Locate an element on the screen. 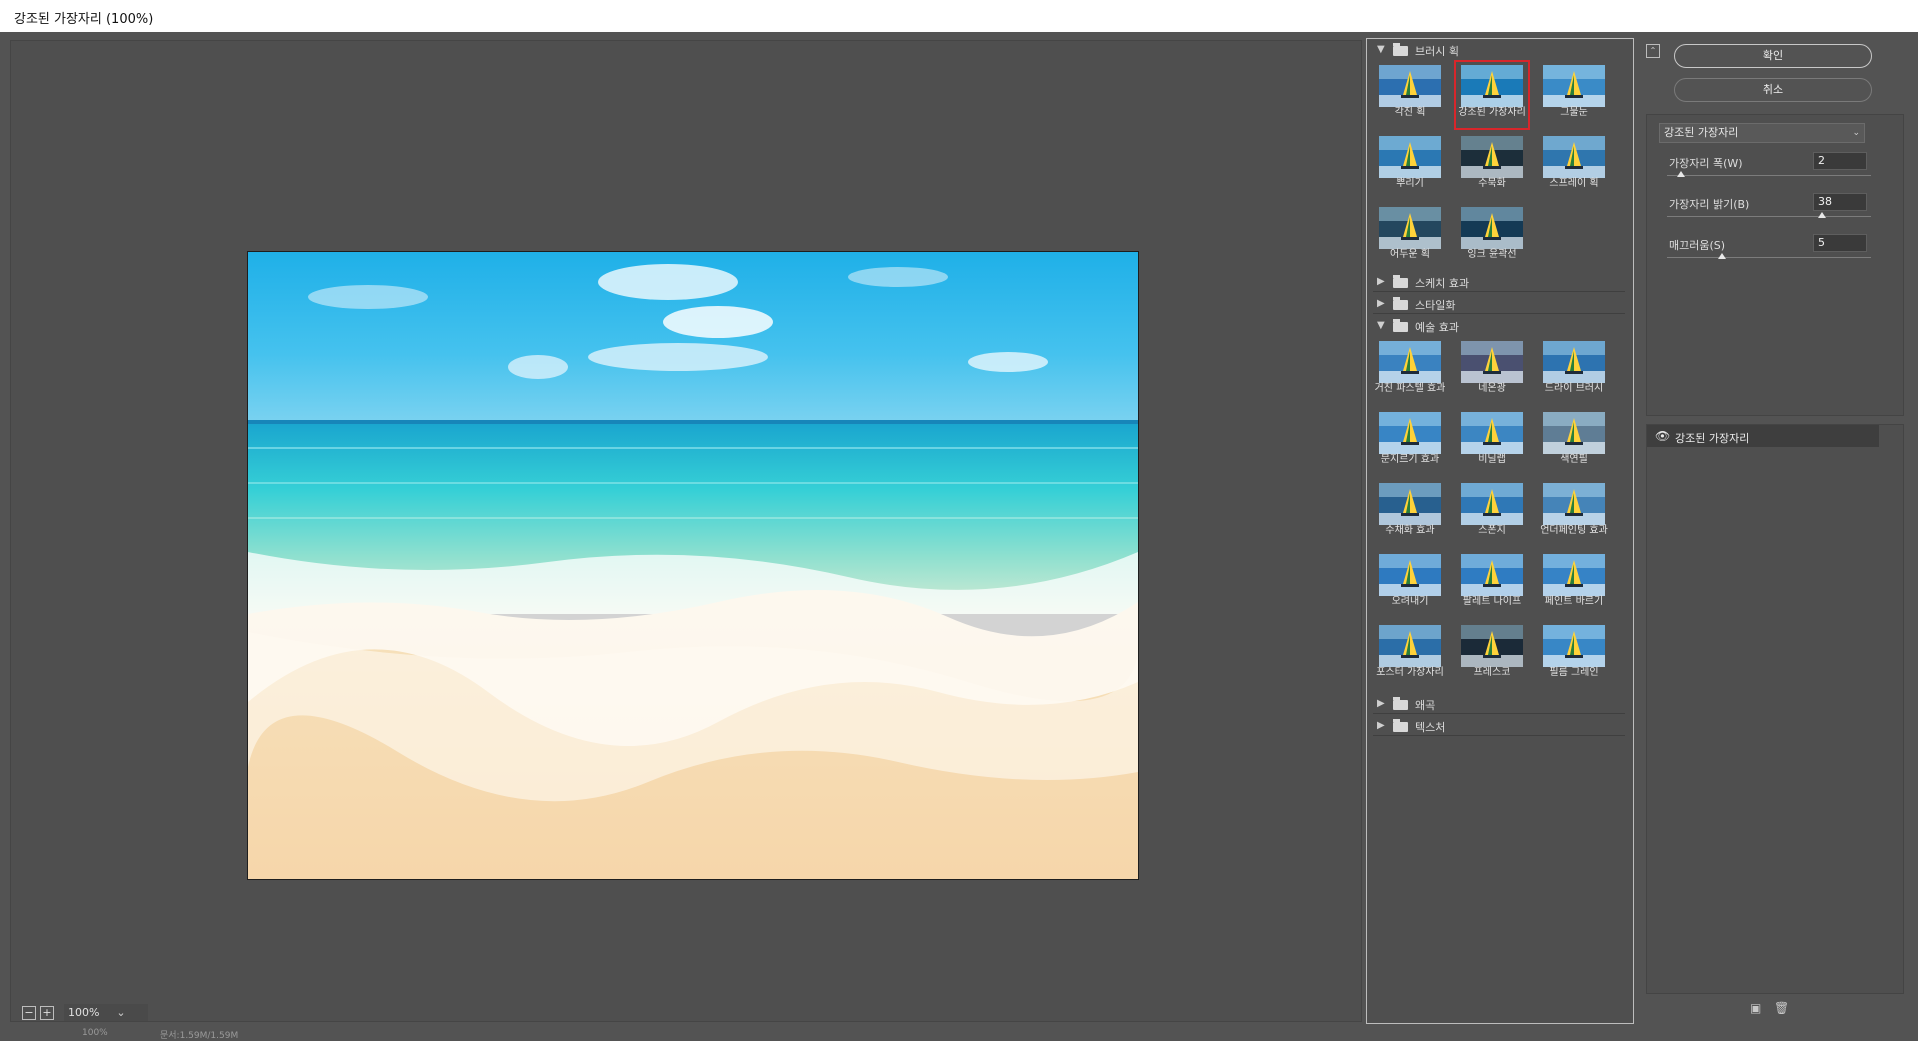 Image resolution: width=1918 pixels, height=1041 pixels. collapse-icon: ⌃ is located at coordinates (1653, 51).